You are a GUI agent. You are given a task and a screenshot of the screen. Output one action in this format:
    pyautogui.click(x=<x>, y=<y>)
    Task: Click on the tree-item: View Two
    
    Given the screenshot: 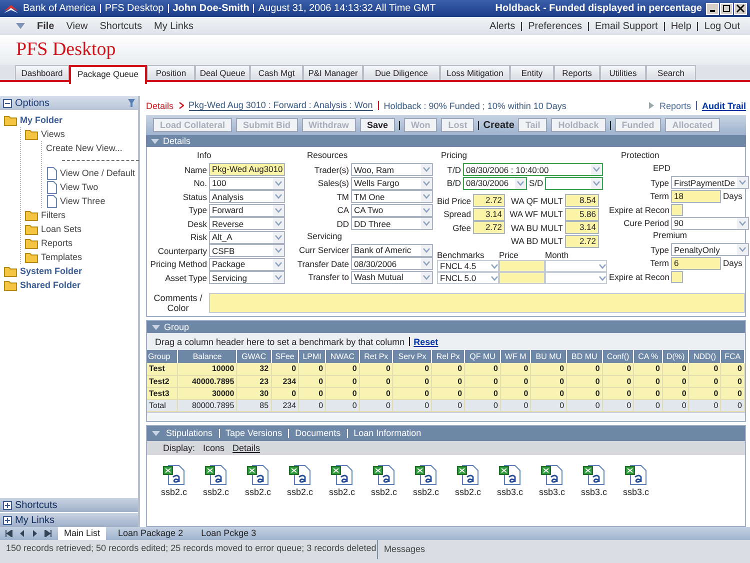 What is the action you would take?
    pyautogui.click(x=79, y=187)
    